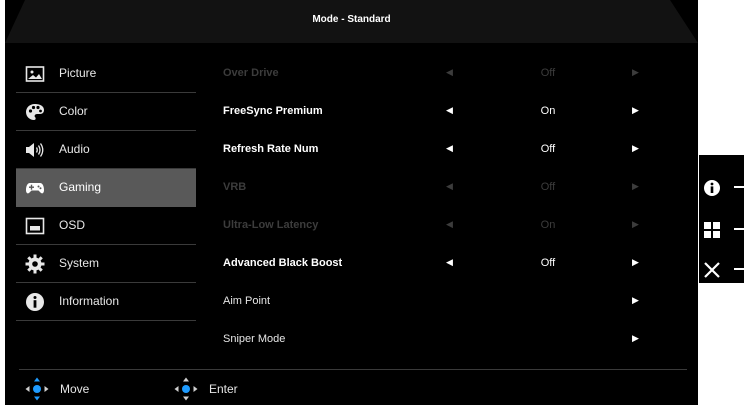 The height and width of the screenshot is (405, 744). I want to click on menu-row-label: Sniper Mode, so click(254, 339).